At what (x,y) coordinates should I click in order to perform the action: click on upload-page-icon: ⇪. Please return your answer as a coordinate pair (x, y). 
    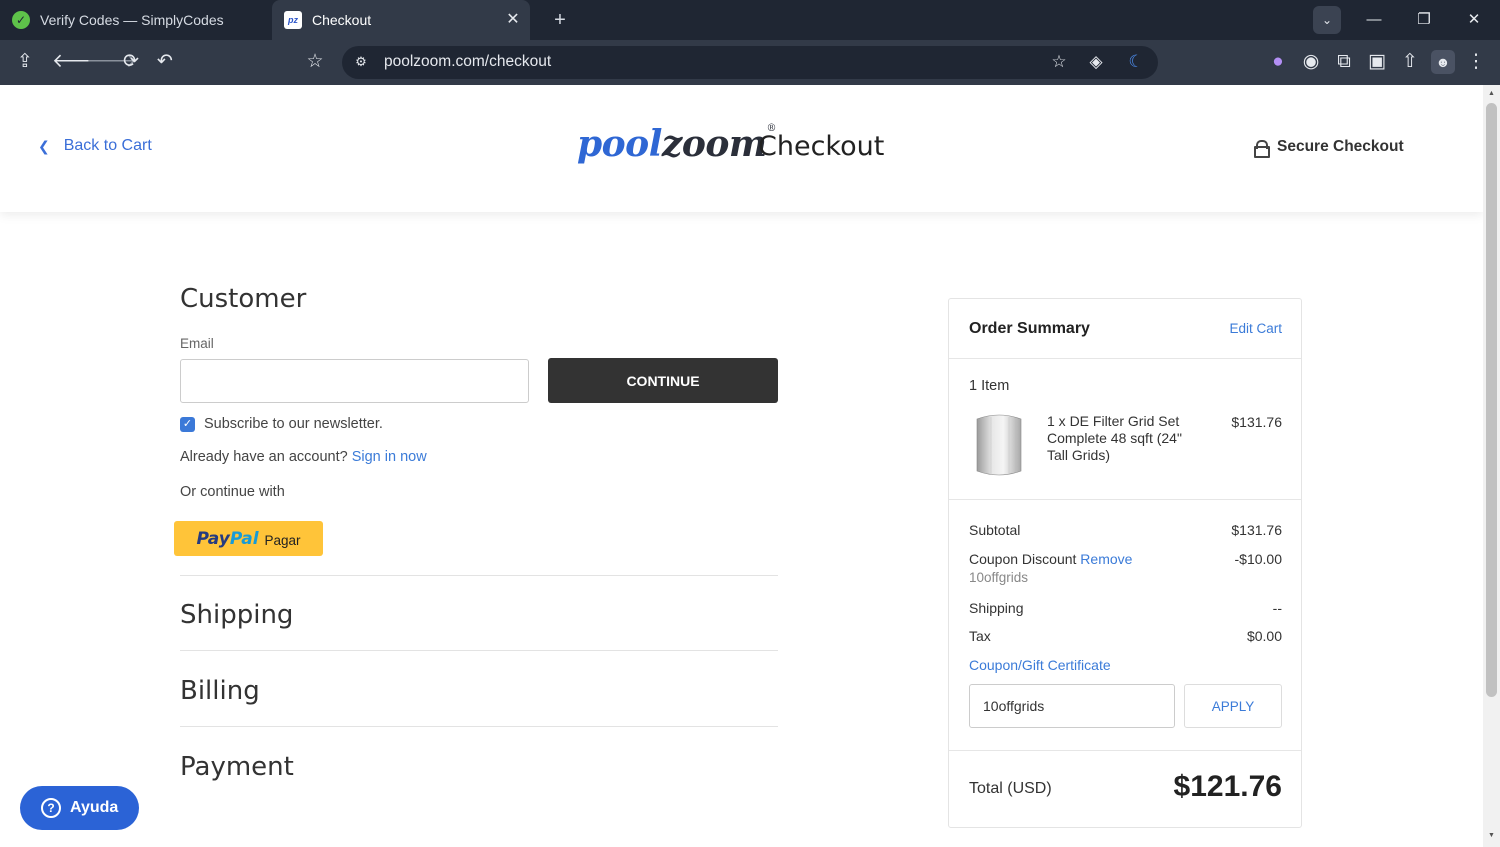
    Looking at the image, I should click on (25, 62).